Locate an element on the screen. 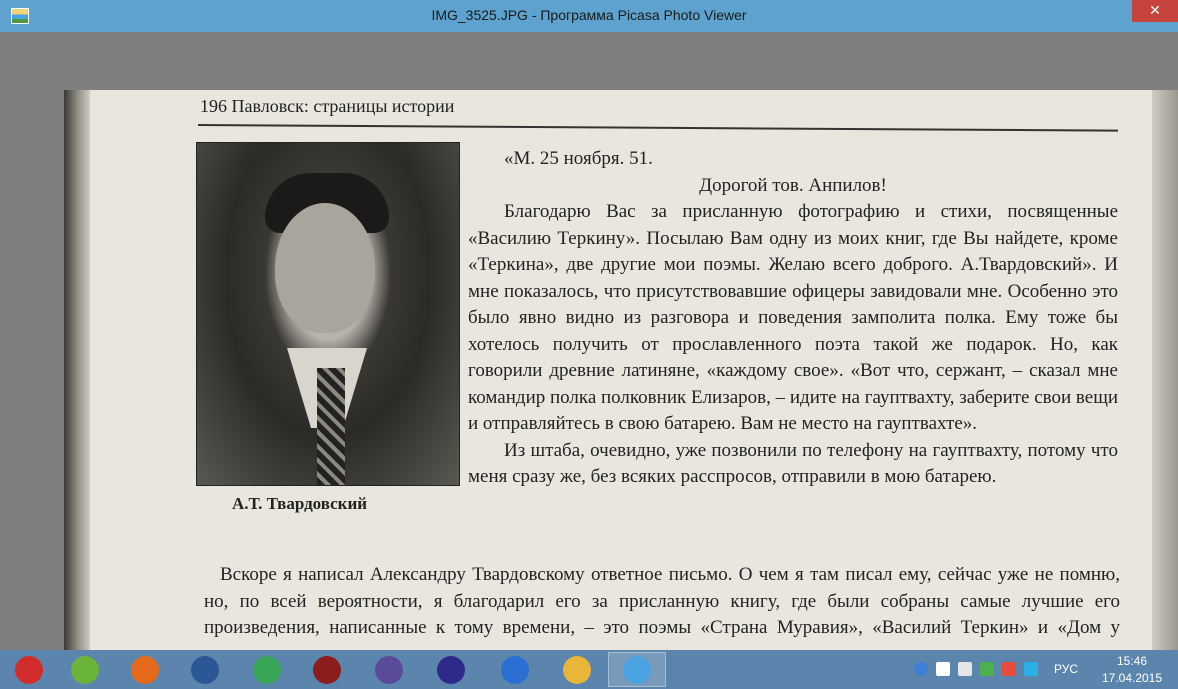  firefox-icon is located at coordinates (145, 669).